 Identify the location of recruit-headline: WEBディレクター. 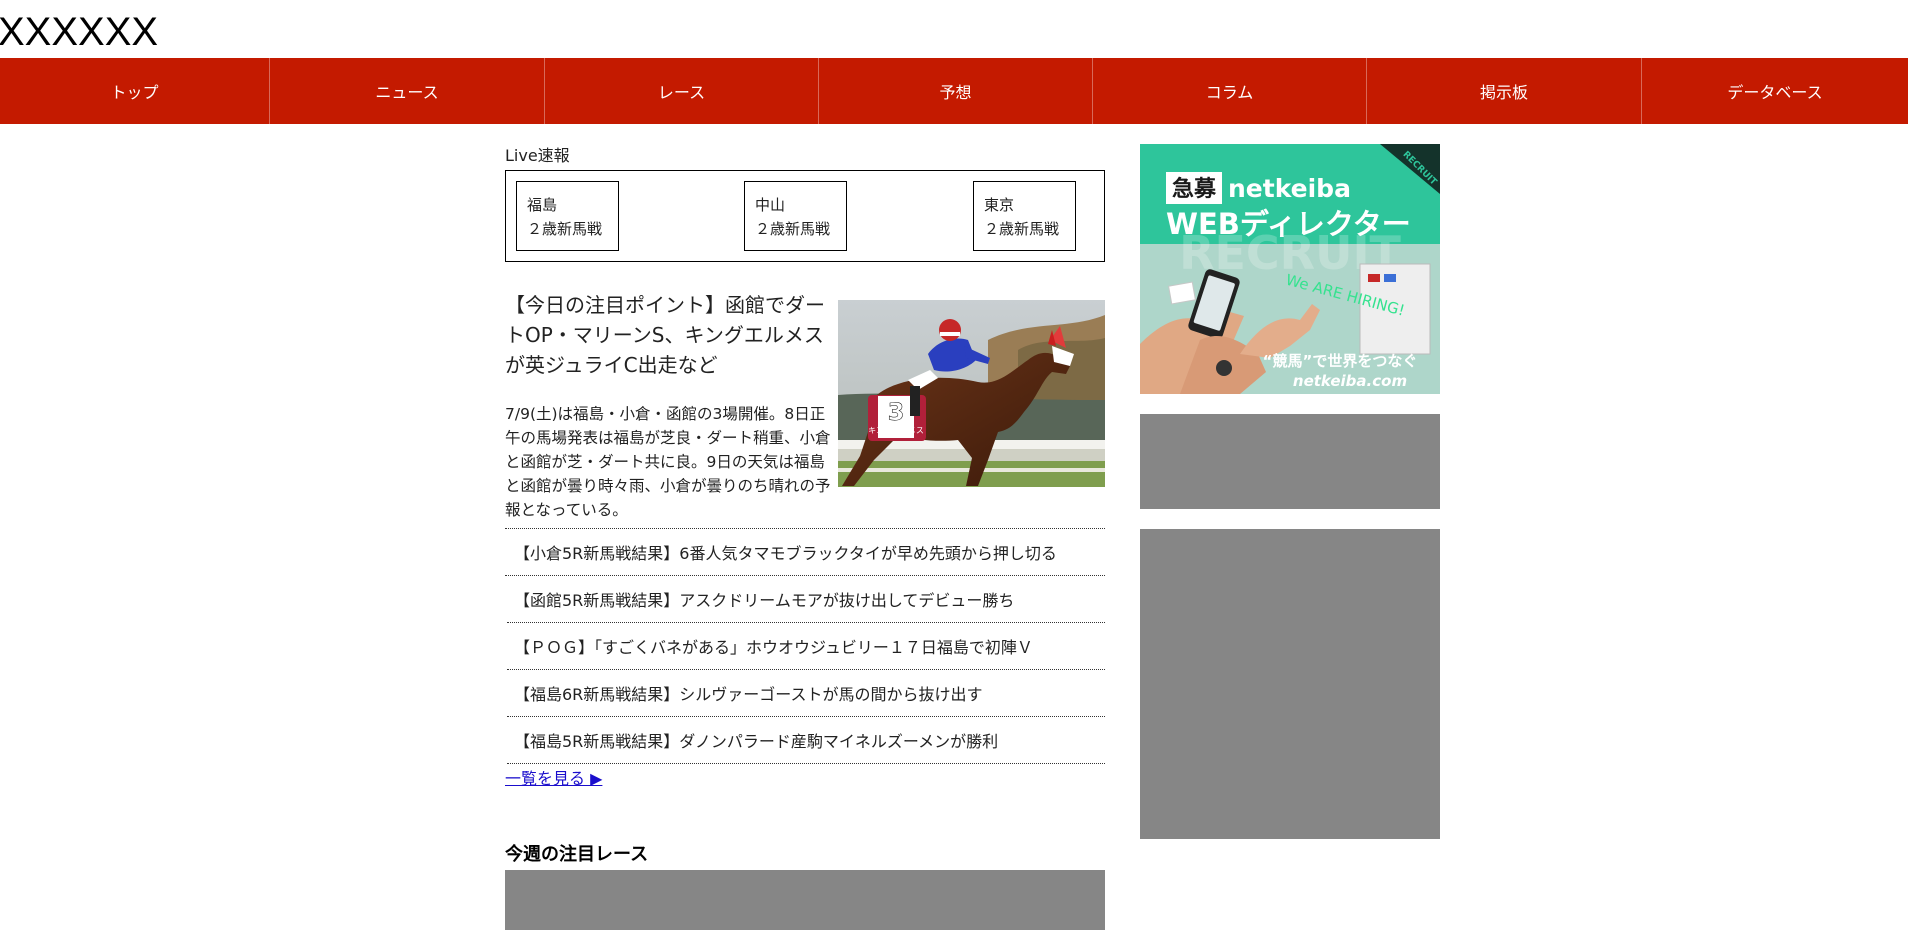
(1288, 224).